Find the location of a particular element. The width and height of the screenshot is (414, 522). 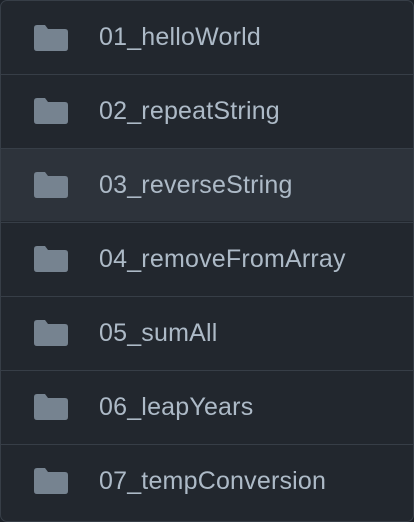

folder-name: 05_sumAll is located at coordinates (158, 332).